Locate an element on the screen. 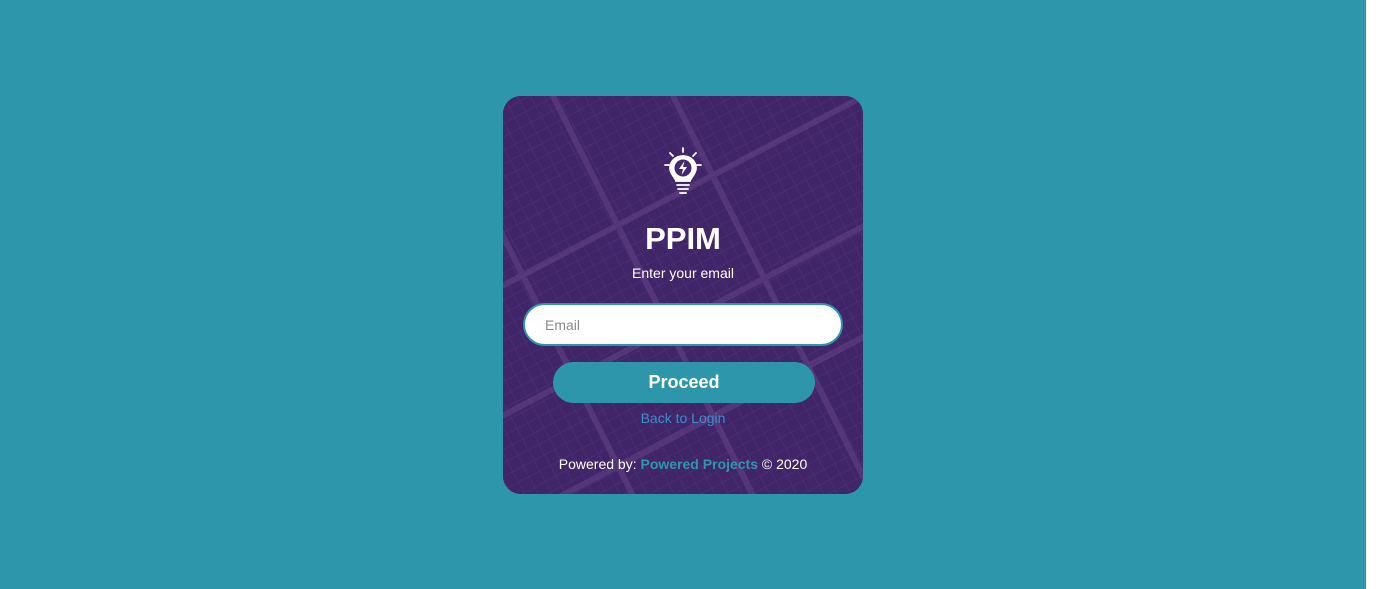 The image size is (1381, 589). footer-prefix: Powered by: is located at coordinates (597, 464).